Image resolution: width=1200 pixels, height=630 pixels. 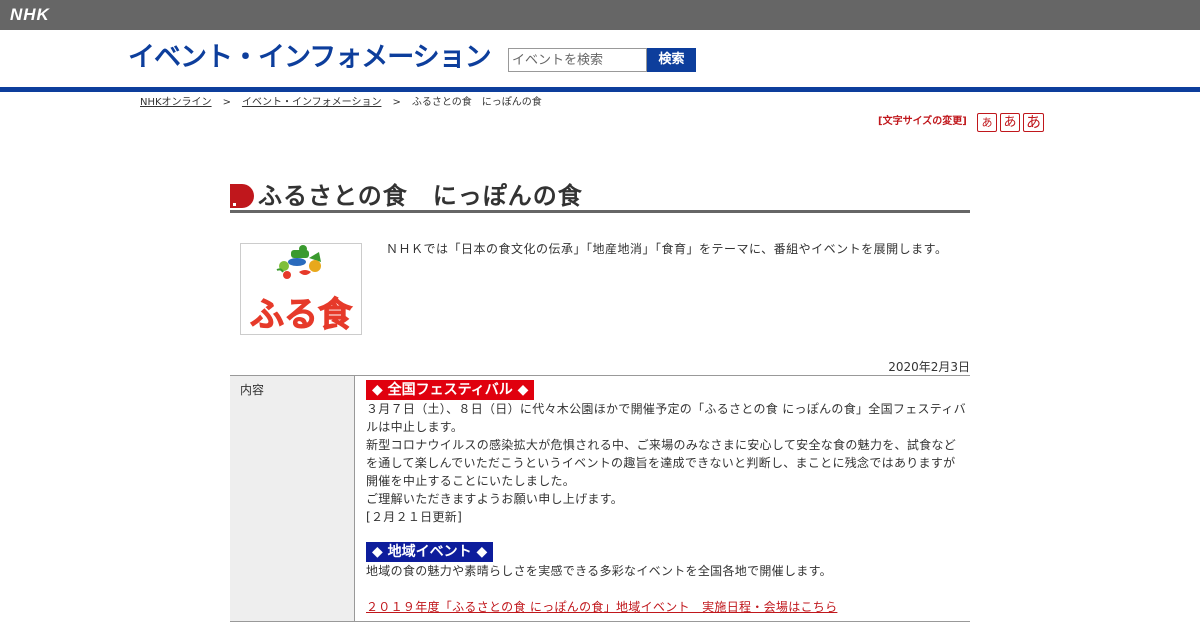 I want to click on page-title: ふるさとの食 にっぽんの食, so click(x=420, y=196).